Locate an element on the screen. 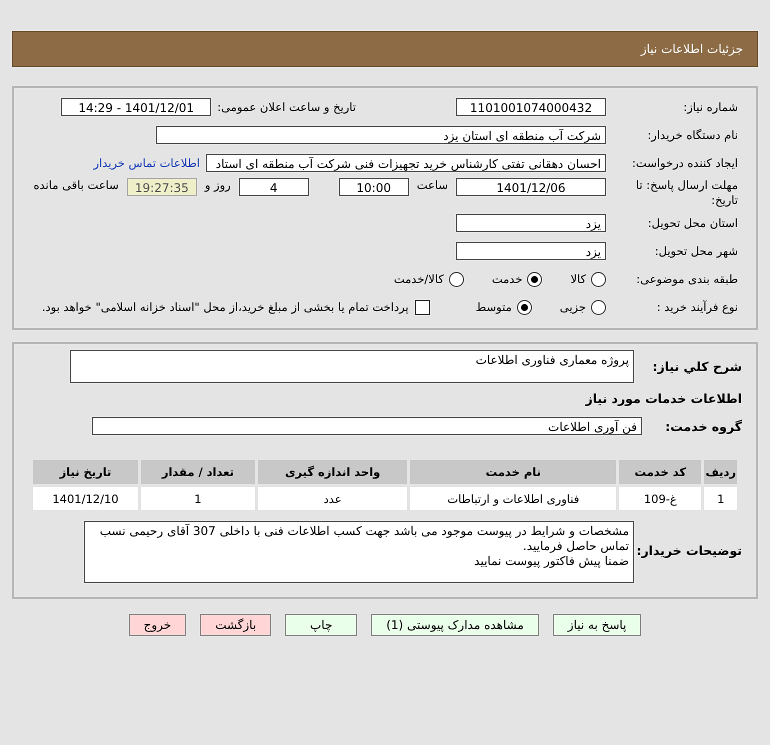 The width and height of the screenshot is (770, 745). field-label: تاریخ و ساعت اعلان عمومی: is located at coordinates (286, 107).